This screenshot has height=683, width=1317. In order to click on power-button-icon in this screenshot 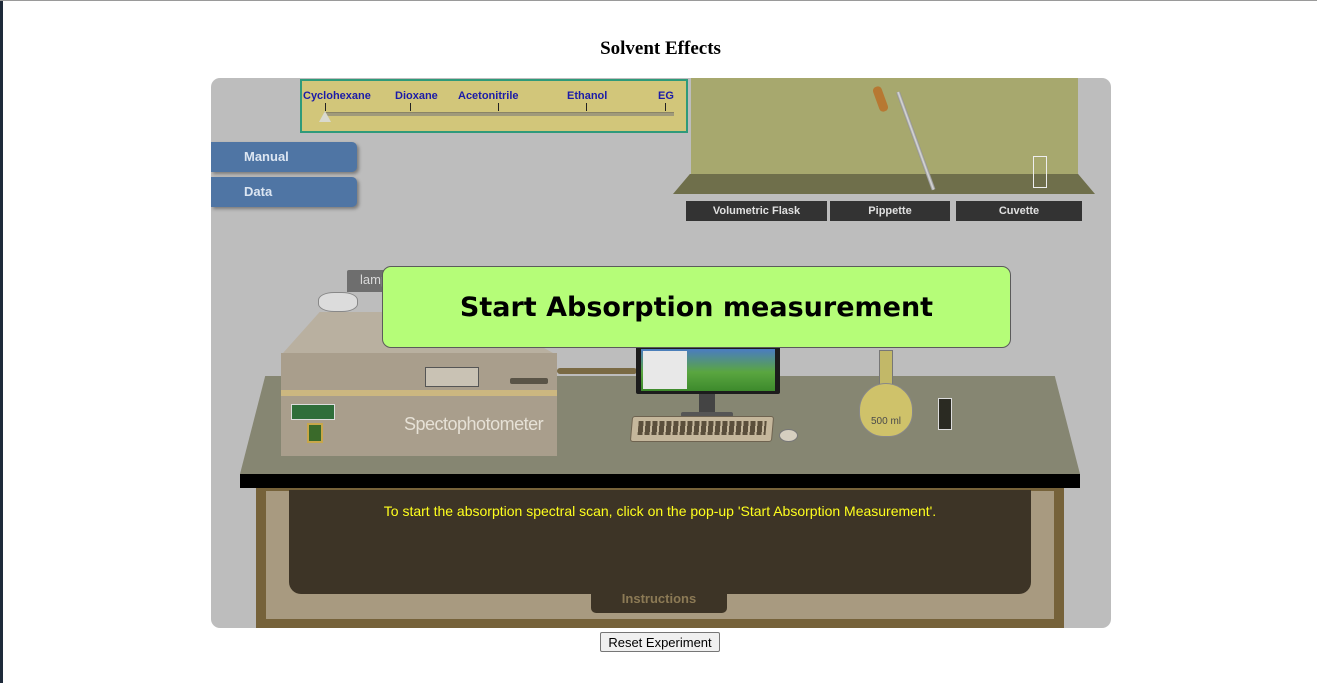, I will do `click(315, 433)`.